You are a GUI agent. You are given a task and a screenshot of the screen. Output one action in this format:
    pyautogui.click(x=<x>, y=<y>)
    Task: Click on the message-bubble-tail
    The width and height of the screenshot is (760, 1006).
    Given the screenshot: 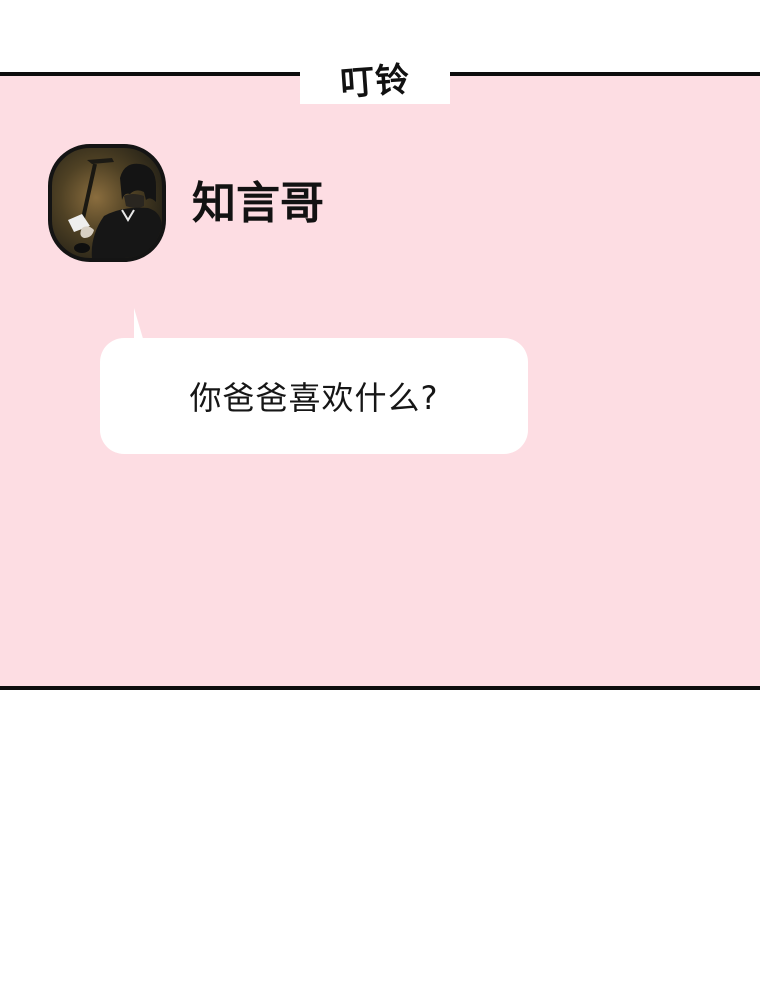 What is the action you would take?
    pyautogui.click(x=145, y=325)
    